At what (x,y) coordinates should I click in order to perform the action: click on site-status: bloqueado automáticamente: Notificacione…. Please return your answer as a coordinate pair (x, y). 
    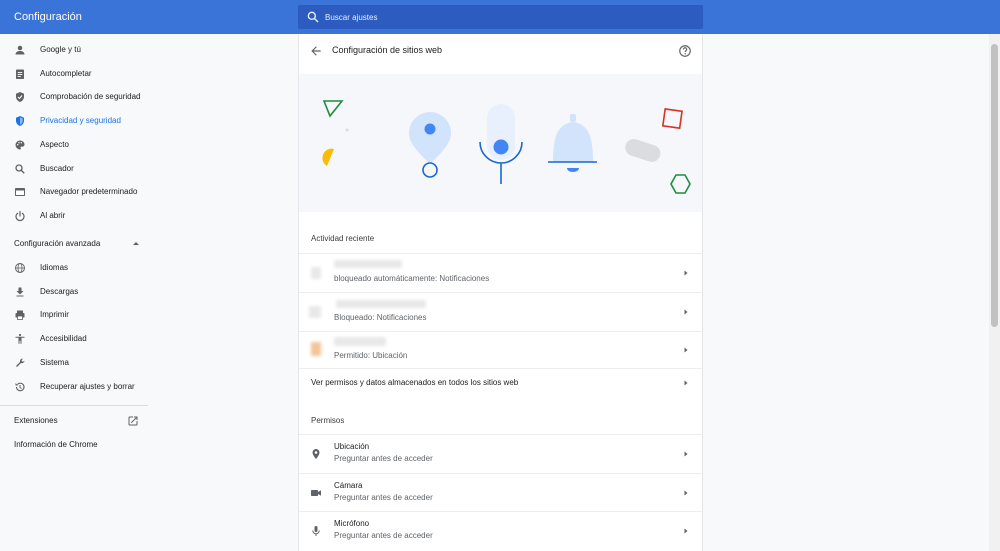
    Looking at the image, I should click on (412, 278).